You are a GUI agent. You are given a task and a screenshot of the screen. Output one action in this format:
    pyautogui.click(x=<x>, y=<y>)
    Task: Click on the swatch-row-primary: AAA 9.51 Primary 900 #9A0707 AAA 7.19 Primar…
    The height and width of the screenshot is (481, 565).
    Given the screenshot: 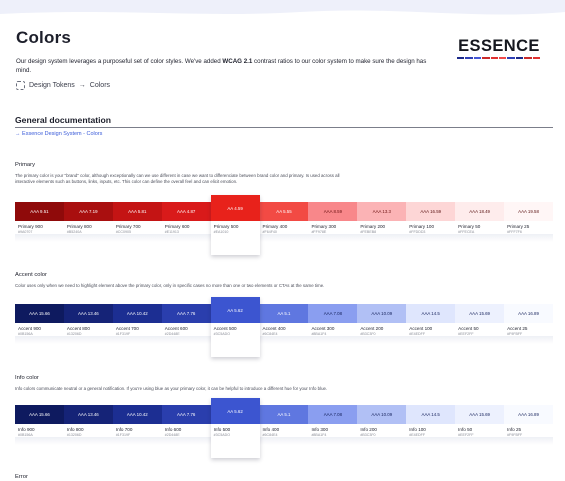 What is the action you would take?
    pyautogui.click(x=284, y=218)
    